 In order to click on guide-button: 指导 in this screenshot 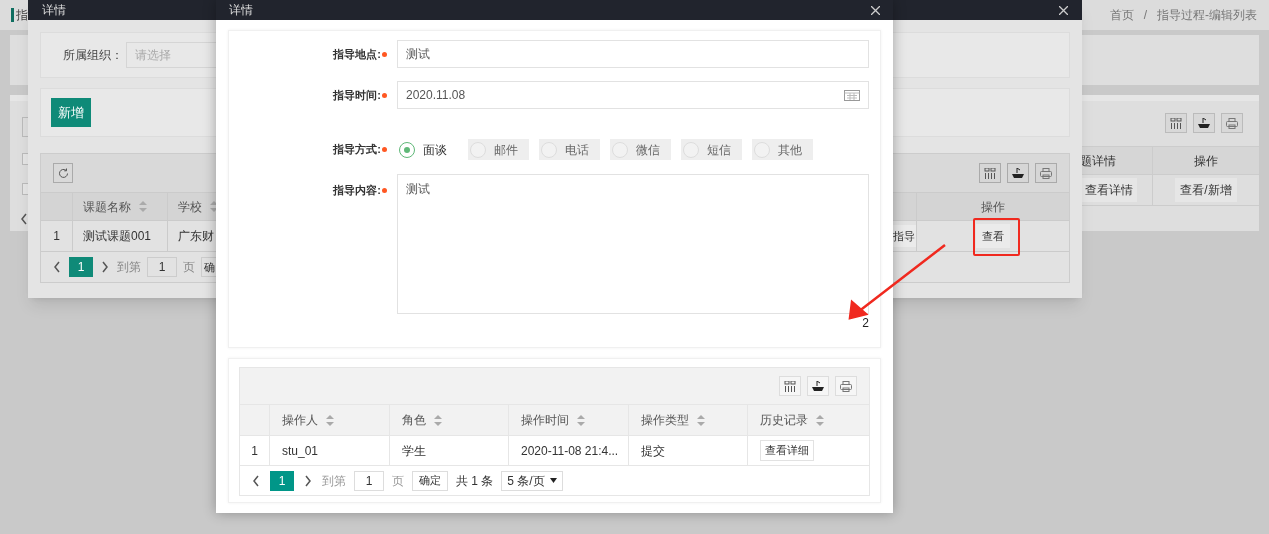, I will do `click(904, 236)`.